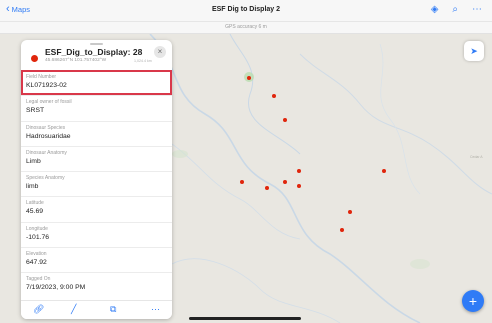 This screenshot has height=323, width=492. Describe the element at coordinates (46, 85) in the screenshot. I see `field-value: KL071923-02` at that location.